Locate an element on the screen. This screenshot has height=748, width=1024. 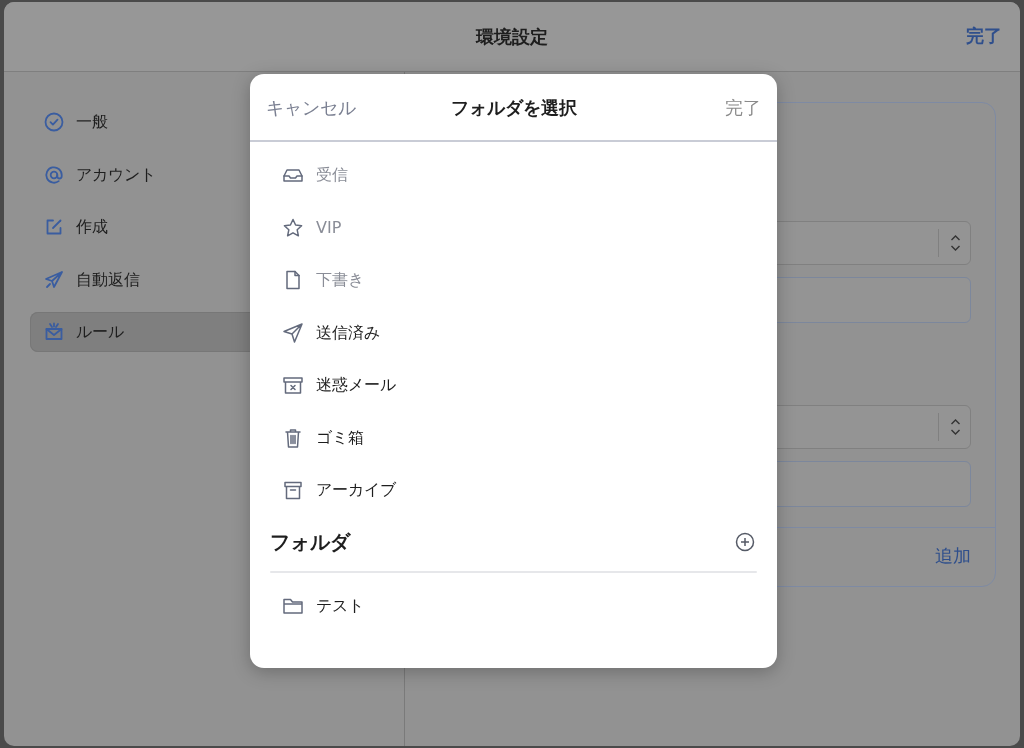
window-title: 環境設定 is located at coordinates (512, 37).